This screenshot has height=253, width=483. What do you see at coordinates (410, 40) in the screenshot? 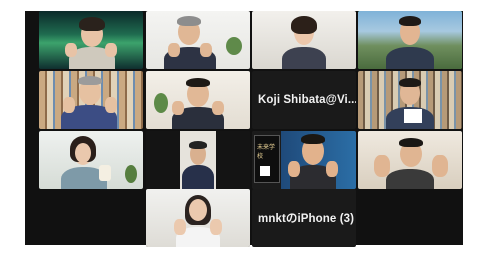
I see `participant-video-tile-active-speaker` at bounding box center [410, 40].